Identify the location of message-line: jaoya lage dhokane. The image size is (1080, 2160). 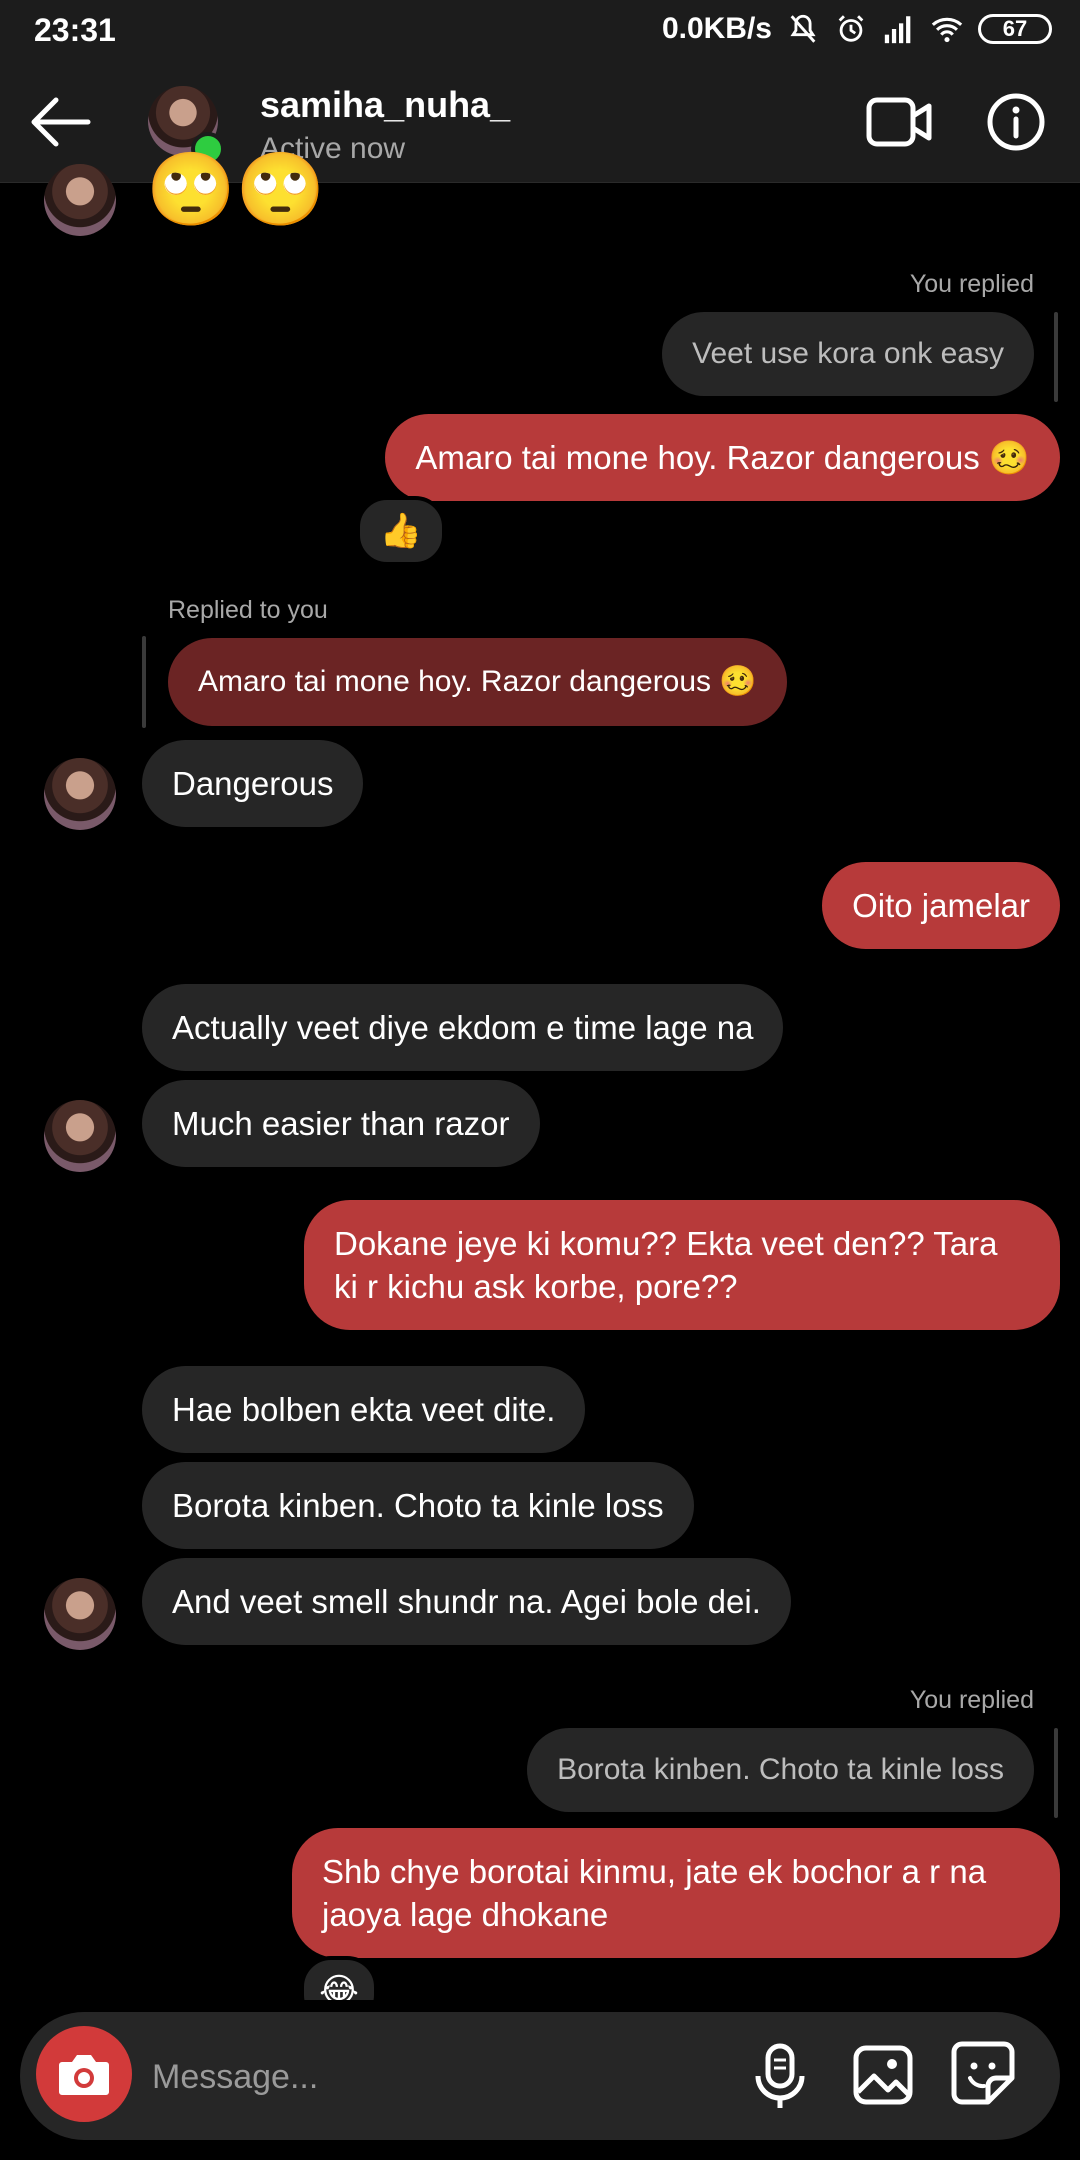
(465, 1914).